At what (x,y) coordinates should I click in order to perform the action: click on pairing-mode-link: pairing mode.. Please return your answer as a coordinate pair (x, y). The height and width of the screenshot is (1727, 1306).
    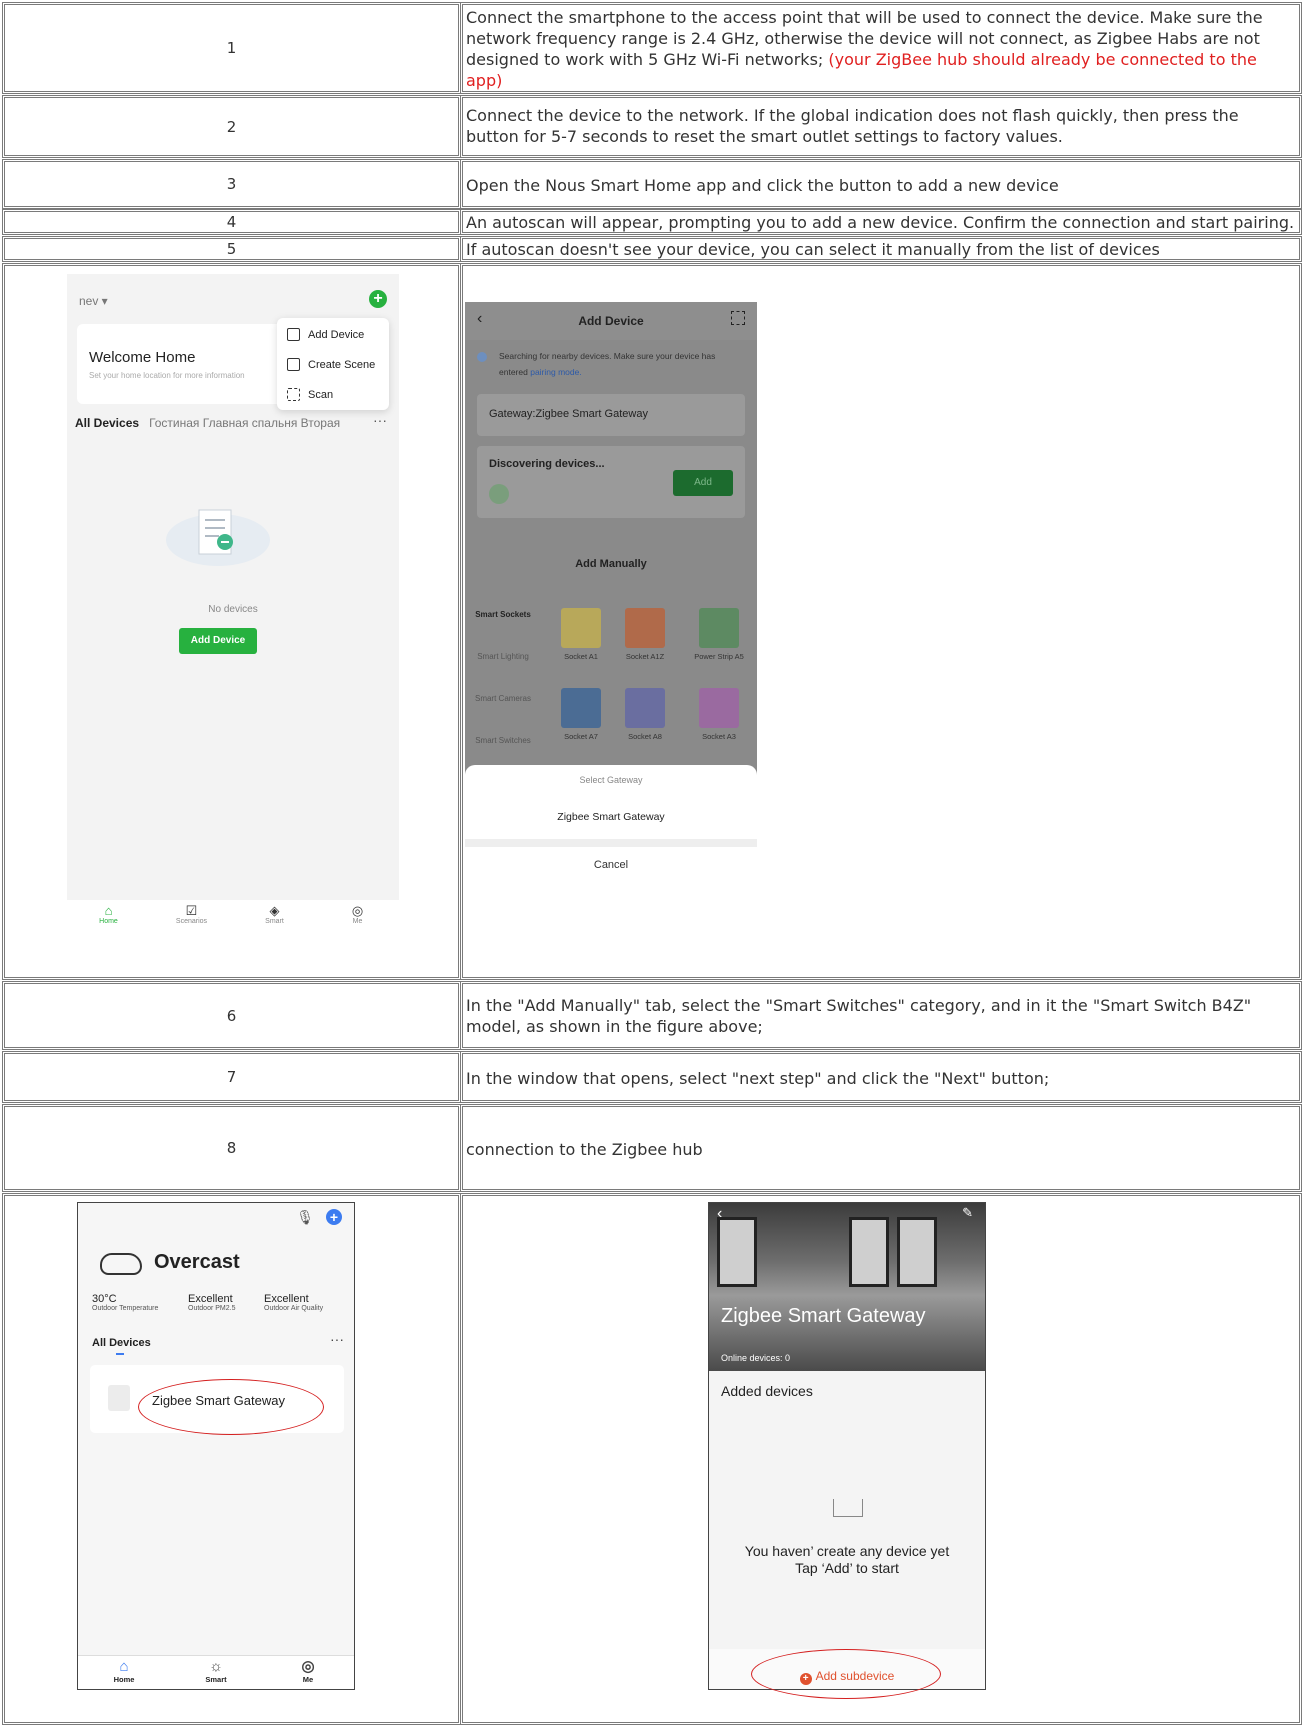
    Looking at the image, I should click on (556, 372).